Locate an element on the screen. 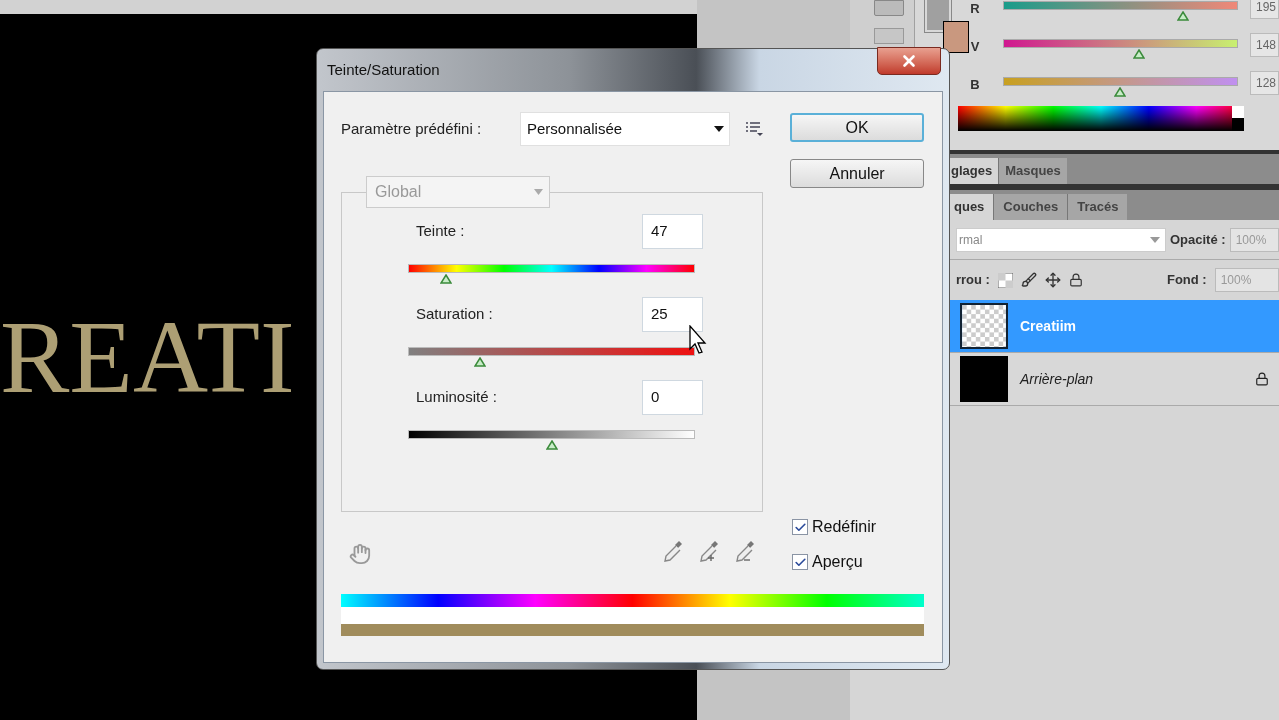 The height and width of the screenshot is (720, 1279). move-icon is located at coordinates (1052, 280).